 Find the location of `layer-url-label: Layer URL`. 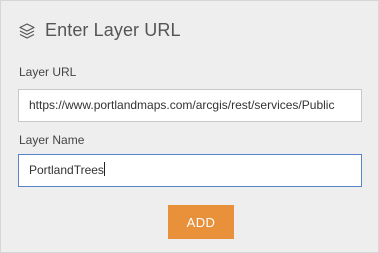

layer-url-label: Layer URL is located at coordinates (48, 72).